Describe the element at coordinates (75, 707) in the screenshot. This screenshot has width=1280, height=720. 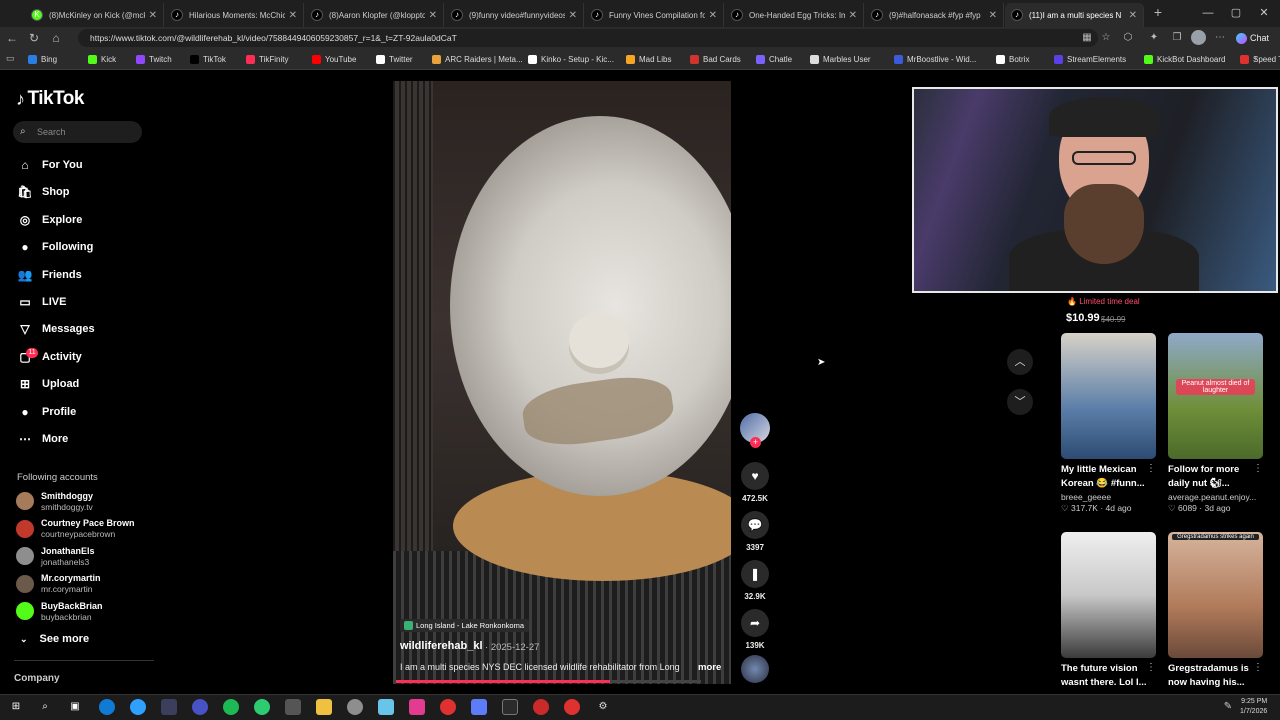
I see `task-view-icon: ▣` at that location.